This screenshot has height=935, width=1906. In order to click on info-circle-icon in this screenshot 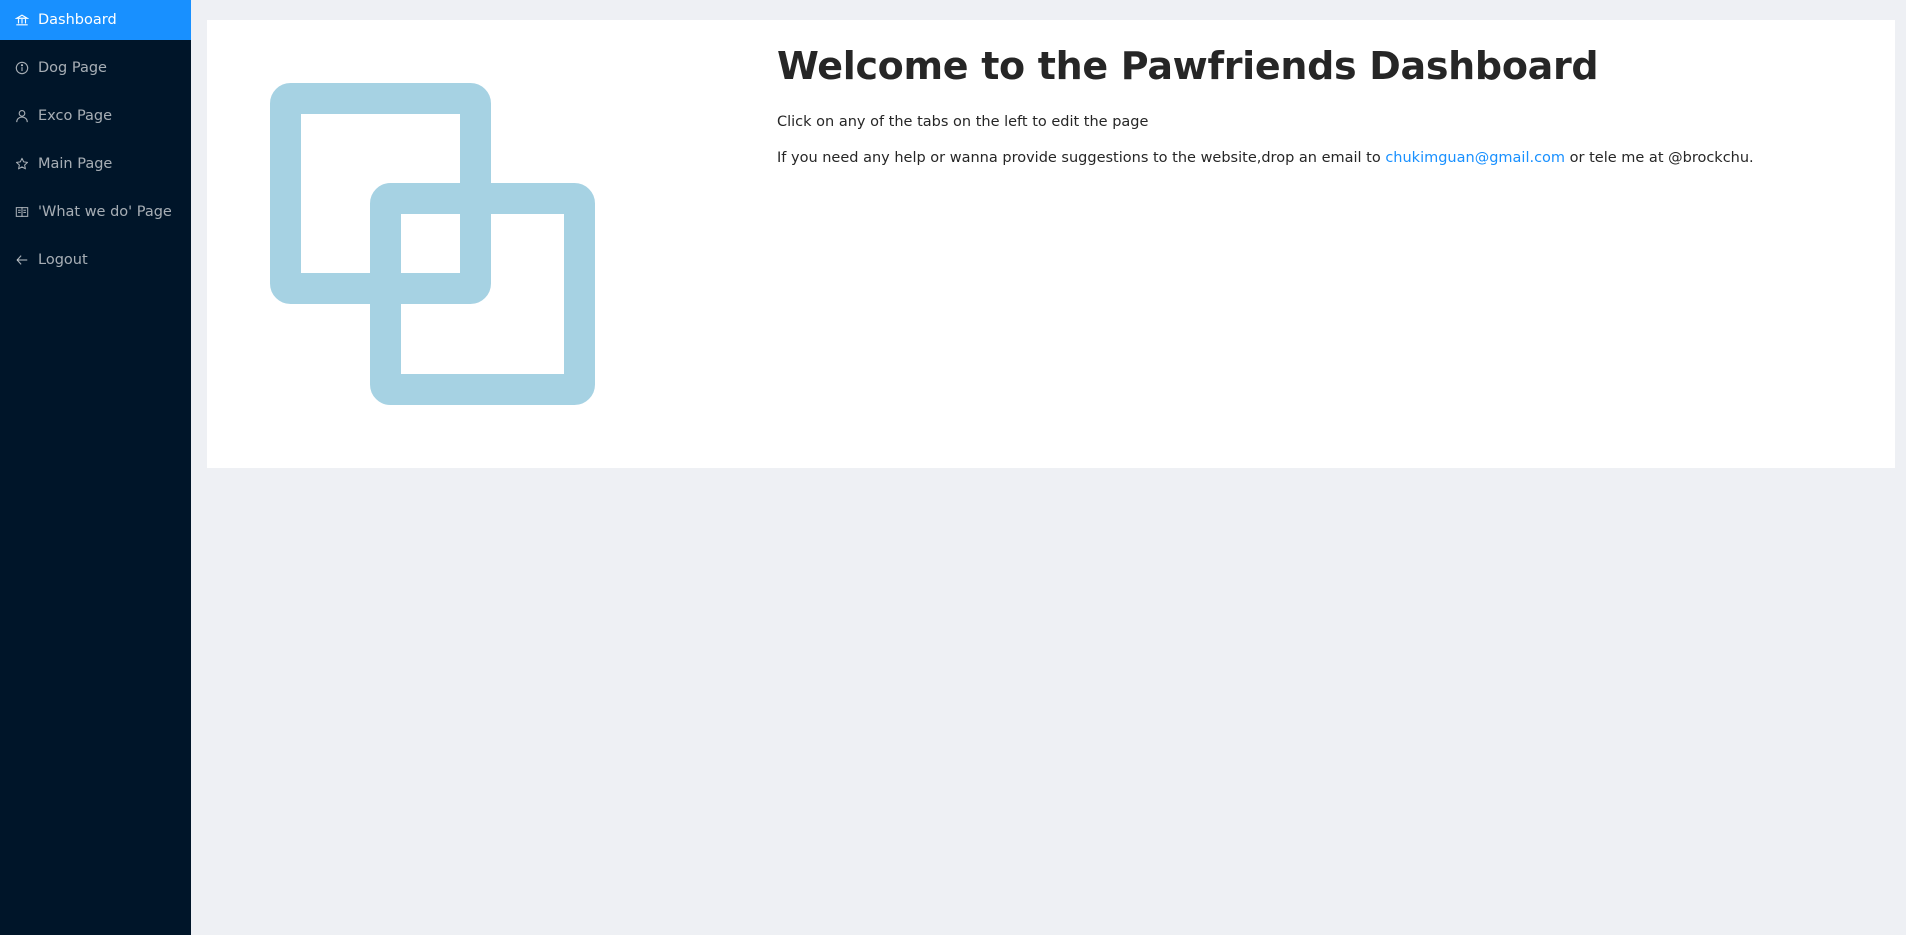, I will do `click(22, 68)`.